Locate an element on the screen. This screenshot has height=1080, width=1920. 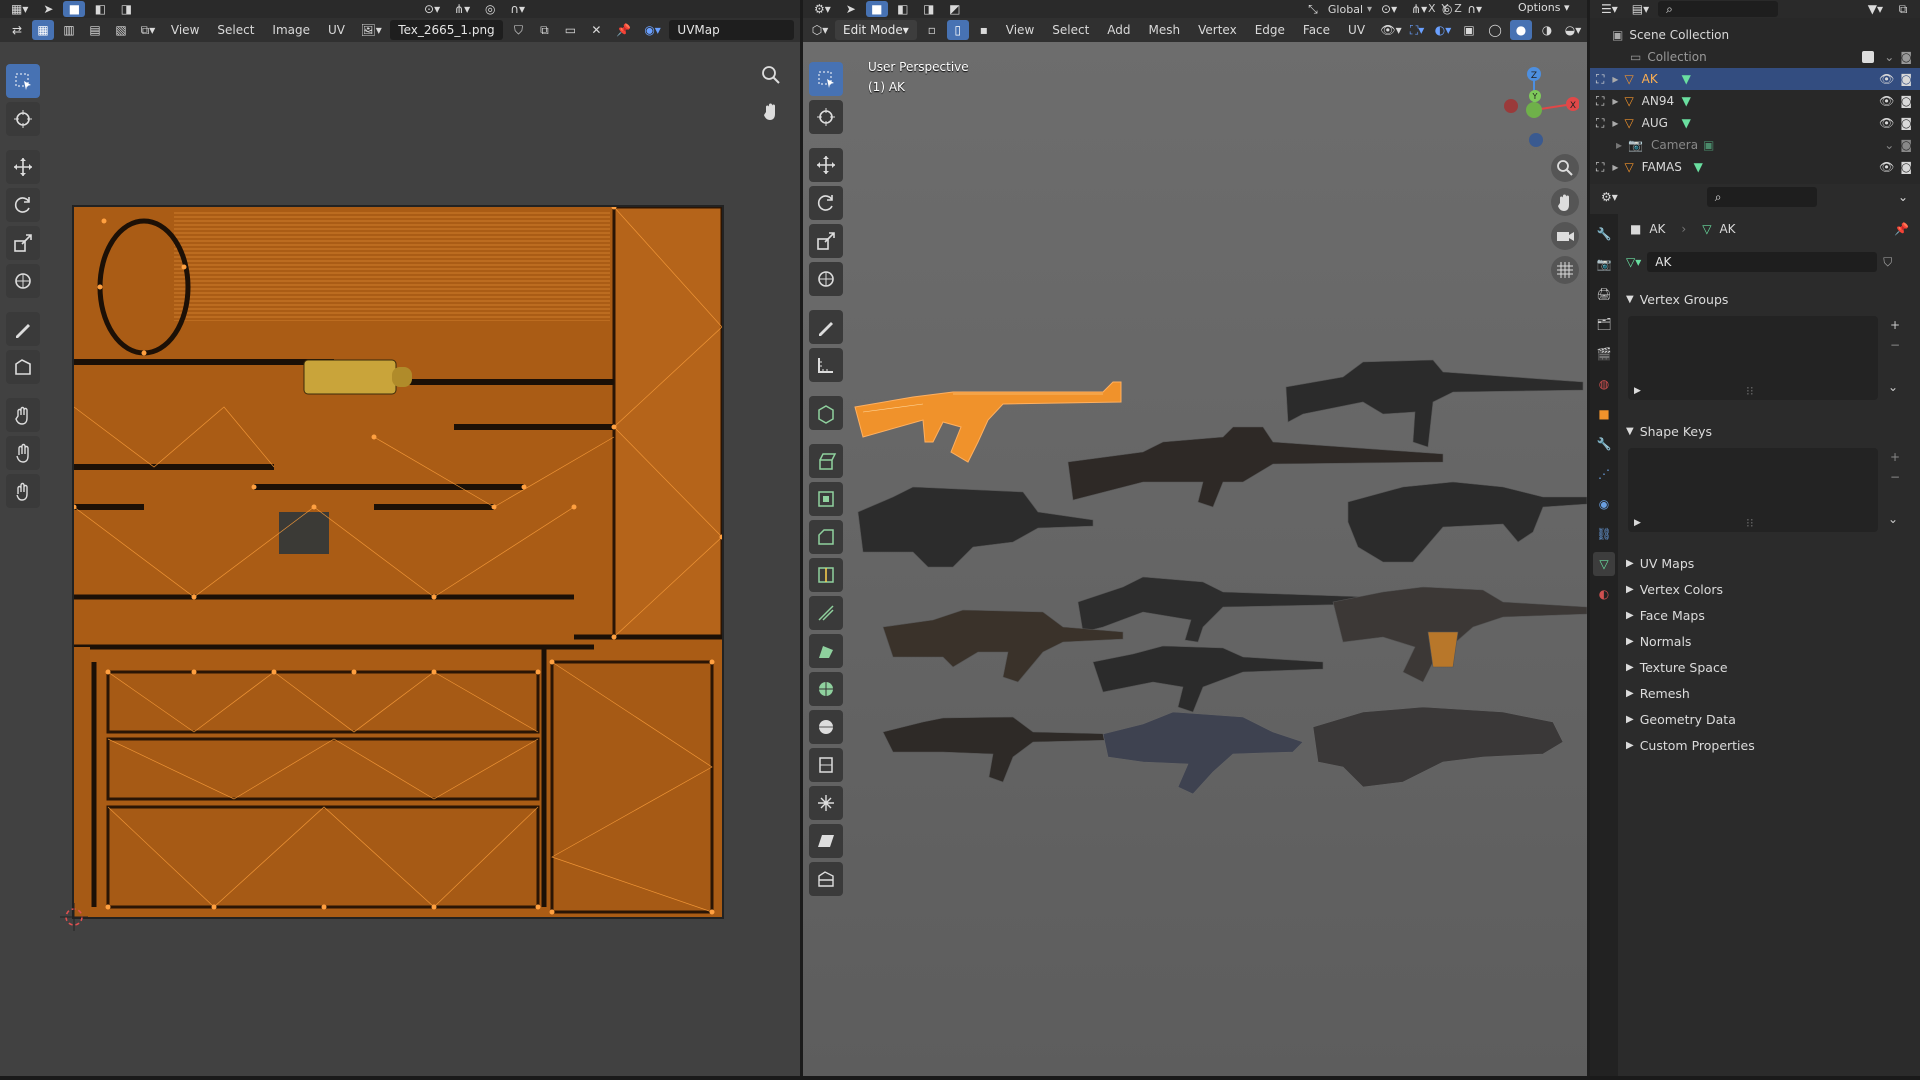
navigation-gizmo: X Z Y is located at coordinates (1534, 105).